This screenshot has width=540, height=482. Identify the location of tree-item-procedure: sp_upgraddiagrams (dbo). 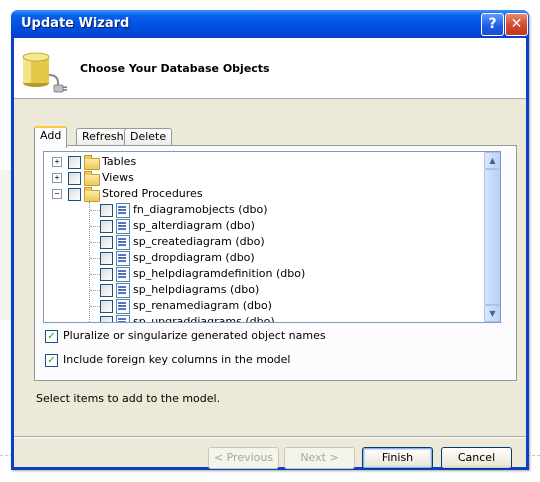
(264, 318).